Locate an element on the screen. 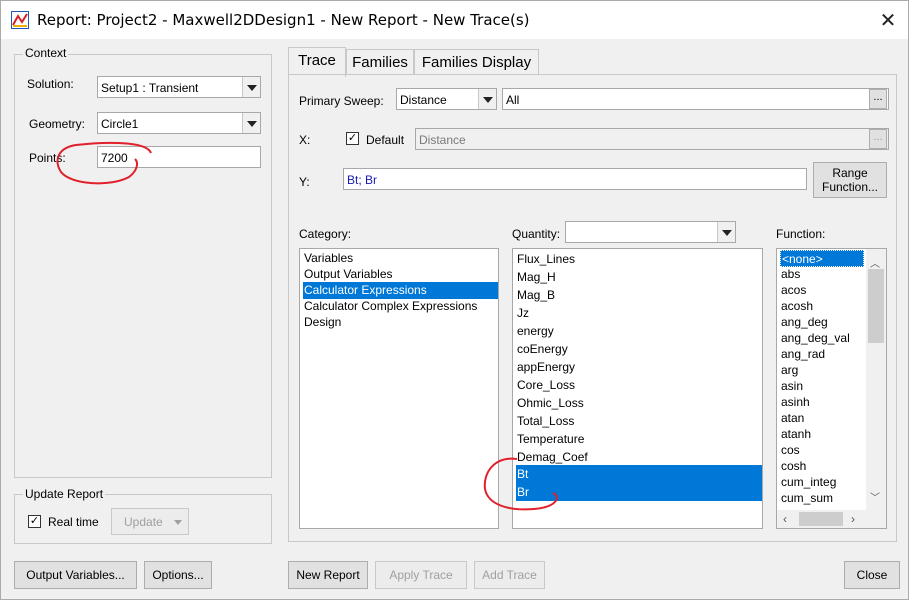 Image resolution: width=909 pixels, height=600 pixels. primary-sweep-value: Distance is located at coordinates (423, 100).